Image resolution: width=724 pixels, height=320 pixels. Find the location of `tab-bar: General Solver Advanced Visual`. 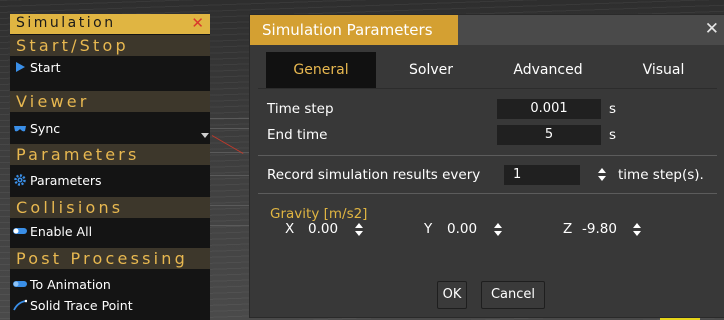

tab-bar: General Solver Advanced Visual is located at coordinates (487, 70).